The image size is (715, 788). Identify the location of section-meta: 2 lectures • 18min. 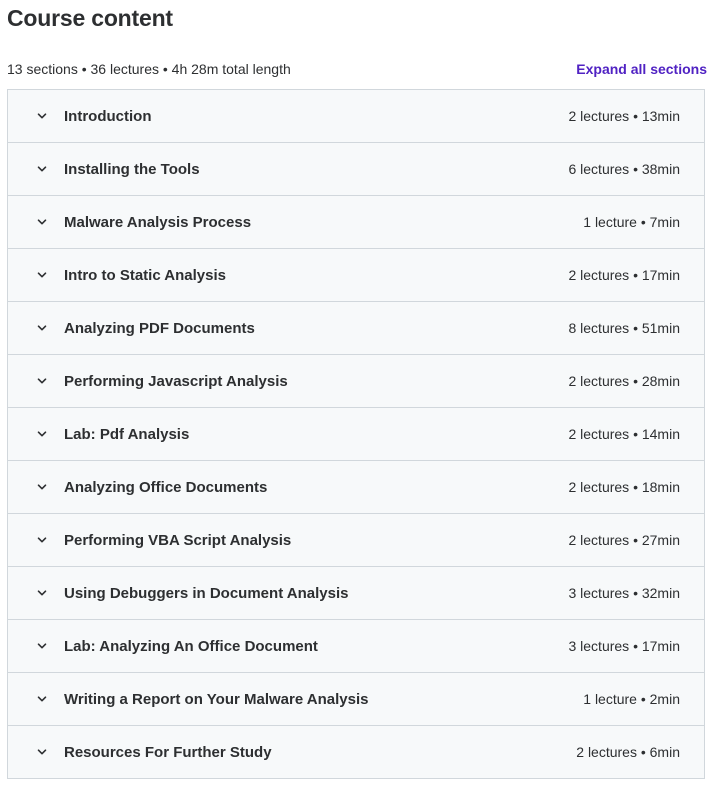
(624, 487).